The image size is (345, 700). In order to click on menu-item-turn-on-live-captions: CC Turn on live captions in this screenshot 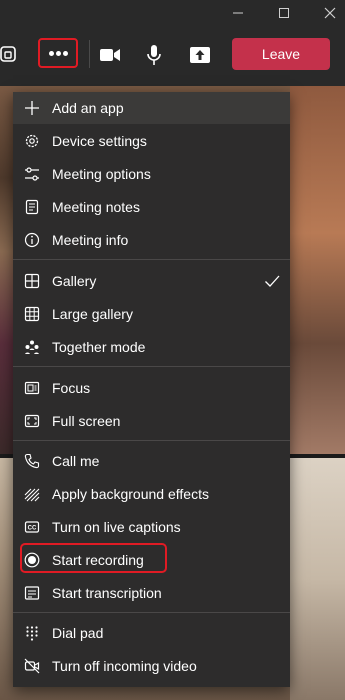, I will do `click(151, 527)`.